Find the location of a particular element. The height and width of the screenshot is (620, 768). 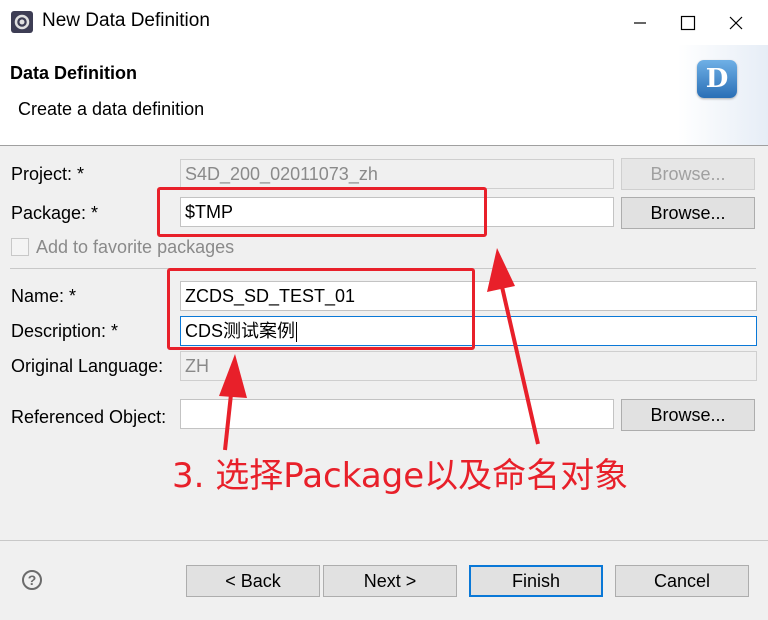

arrow-to-package-head is located at coordinates (501, 270).